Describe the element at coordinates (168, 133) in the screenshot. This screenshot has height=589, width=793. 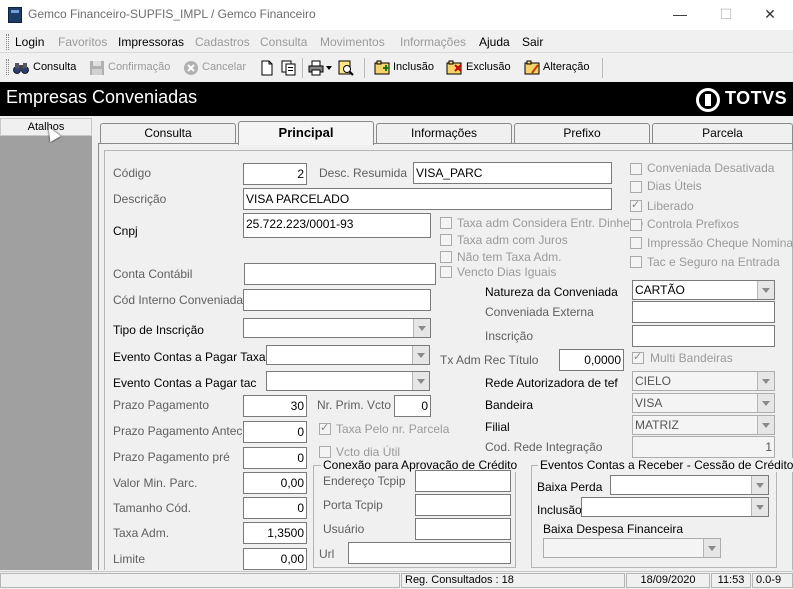
I see `tab-consulta: Consulta` at that location.